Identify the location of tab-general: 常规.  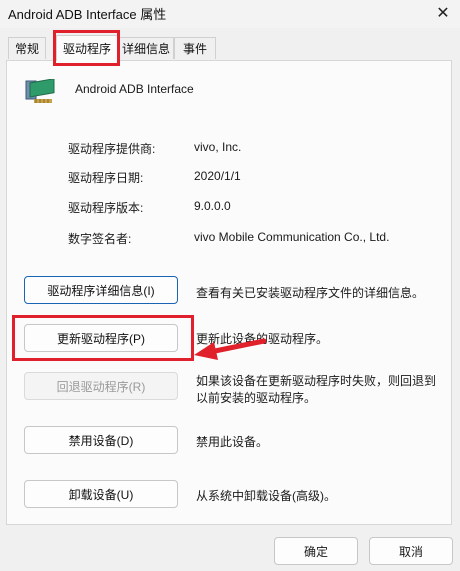
(27, 48).